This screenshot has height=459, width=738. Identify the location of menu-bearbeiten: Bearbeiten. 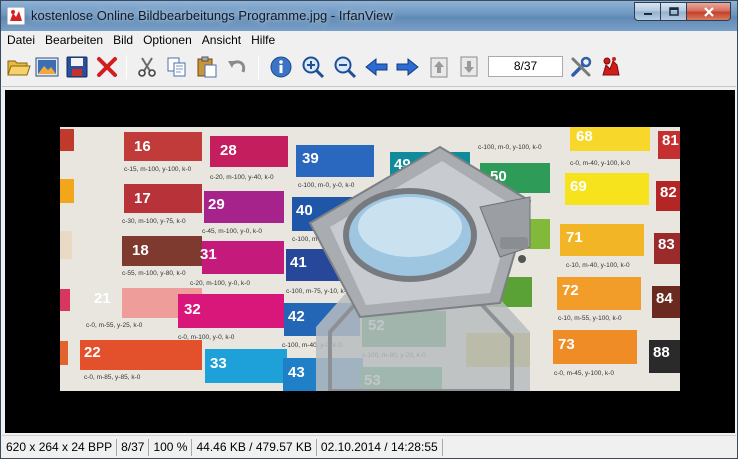
(74, 40).